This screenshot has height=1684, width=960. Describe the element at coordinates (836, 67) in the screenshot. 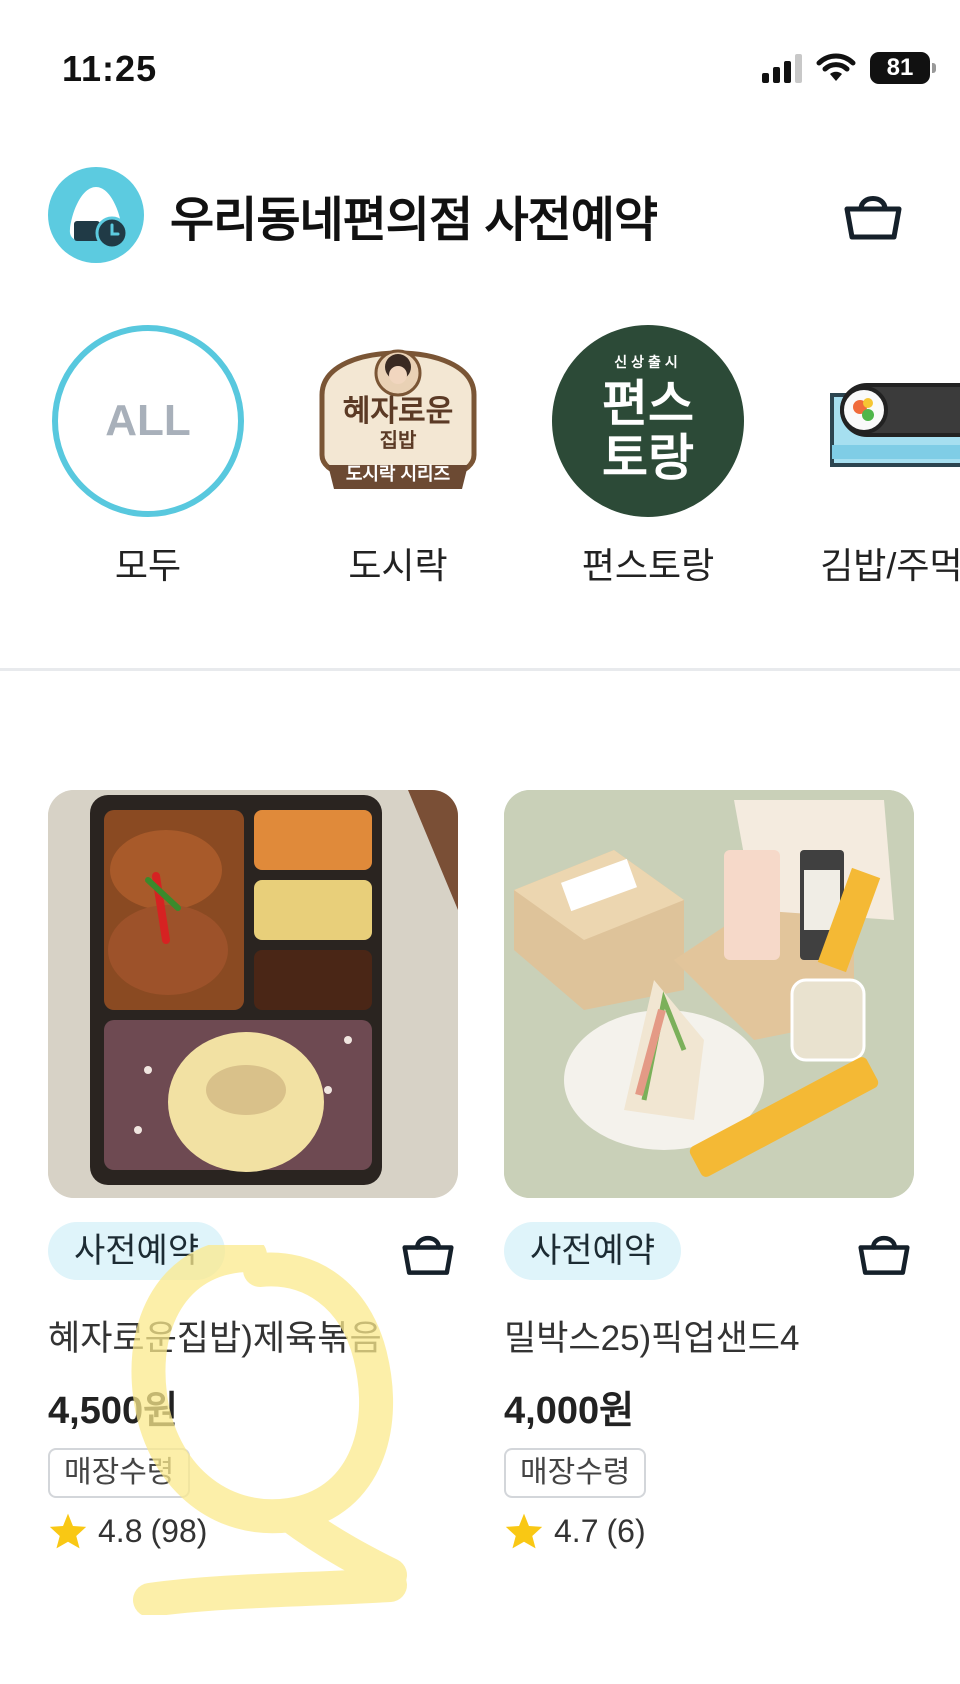

I see `wifi-icon` at that location.